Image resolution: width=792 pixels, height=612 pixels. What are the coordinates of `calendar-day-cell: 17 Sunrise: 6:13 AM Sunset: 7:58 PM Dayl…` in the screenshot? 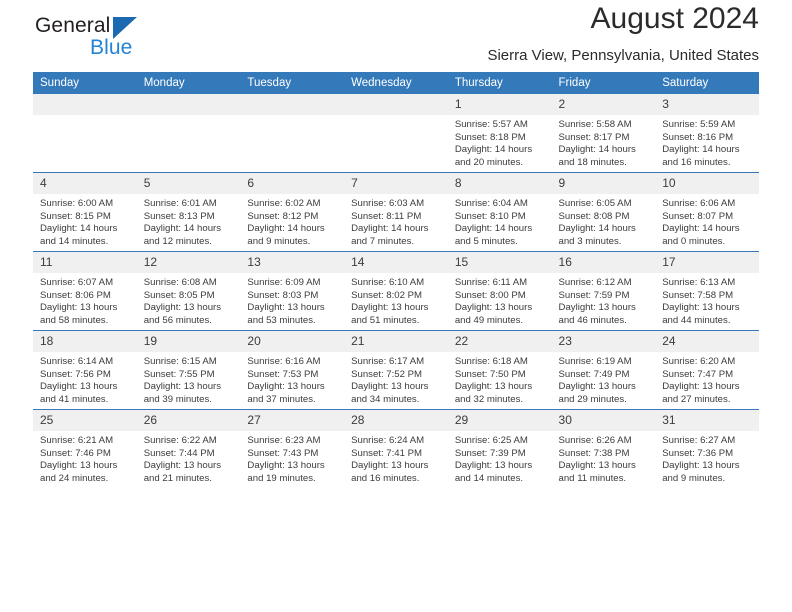 It's located at (707, 291).